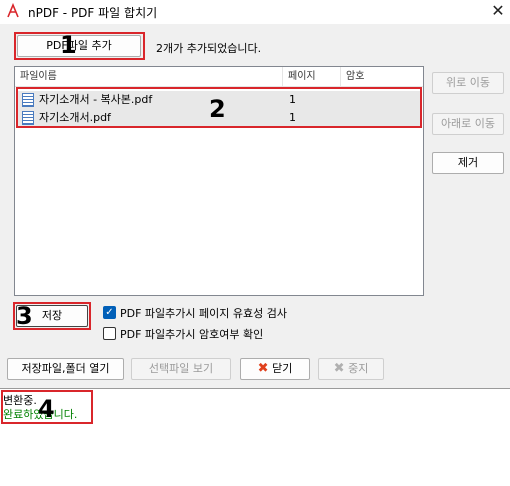 This screenshot has width=510, height=486. Describe the element at coordinates (255, 12) in the screenshot. I see `title-bar: nPDF - PDF 파일 합치기 ✕` at that location.